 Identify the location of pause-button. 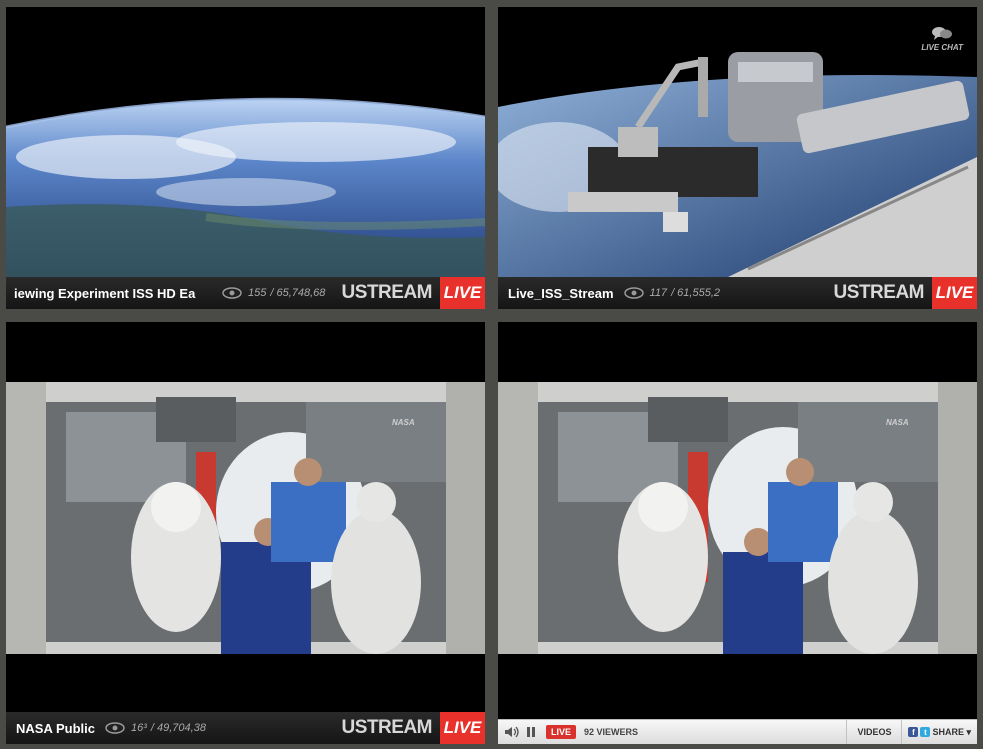
(531, 732).